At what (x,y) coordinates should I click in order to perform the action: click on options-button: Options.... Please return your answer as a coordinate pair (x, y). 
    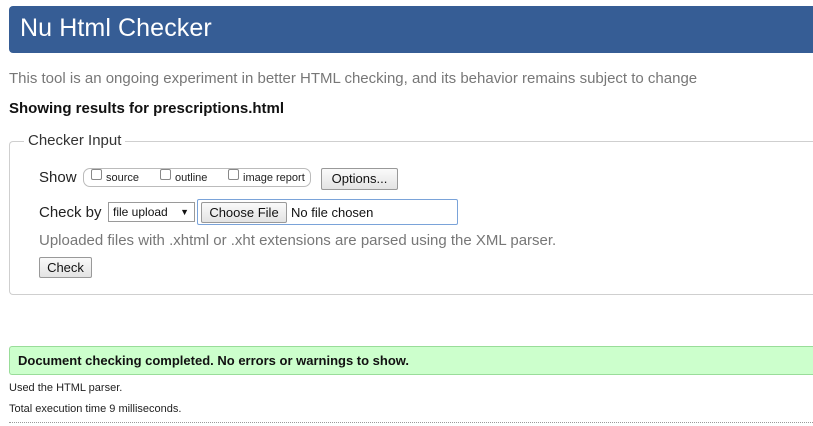
    Looking at the image, I should click on (359, 179).